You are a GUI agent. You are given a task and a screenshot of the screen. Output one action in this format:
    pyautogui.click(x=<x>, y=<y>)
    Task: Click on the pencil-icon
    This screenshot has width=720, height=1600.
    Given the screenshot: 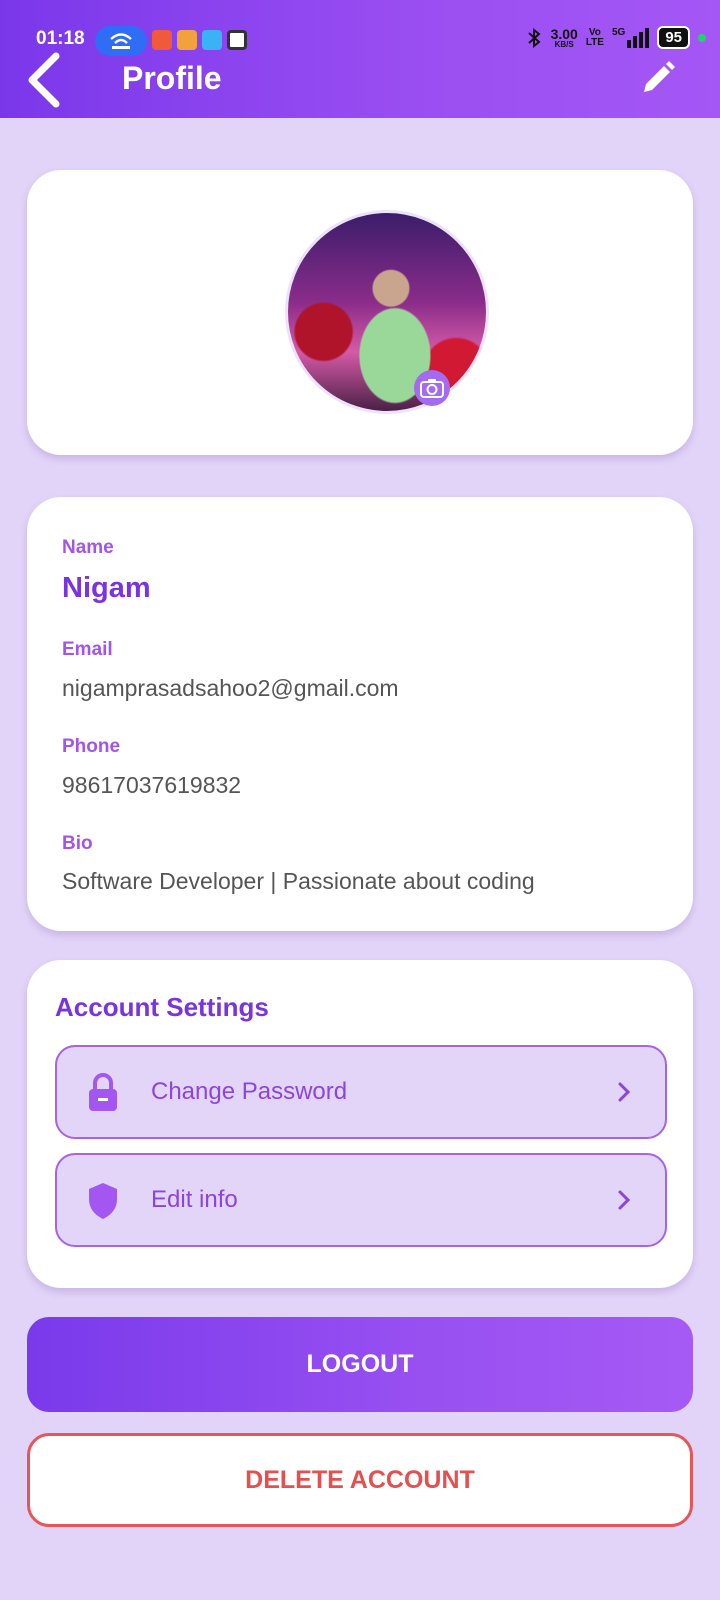 What is the action you would take?
    pyautogui.click(x=659, y=76)
    